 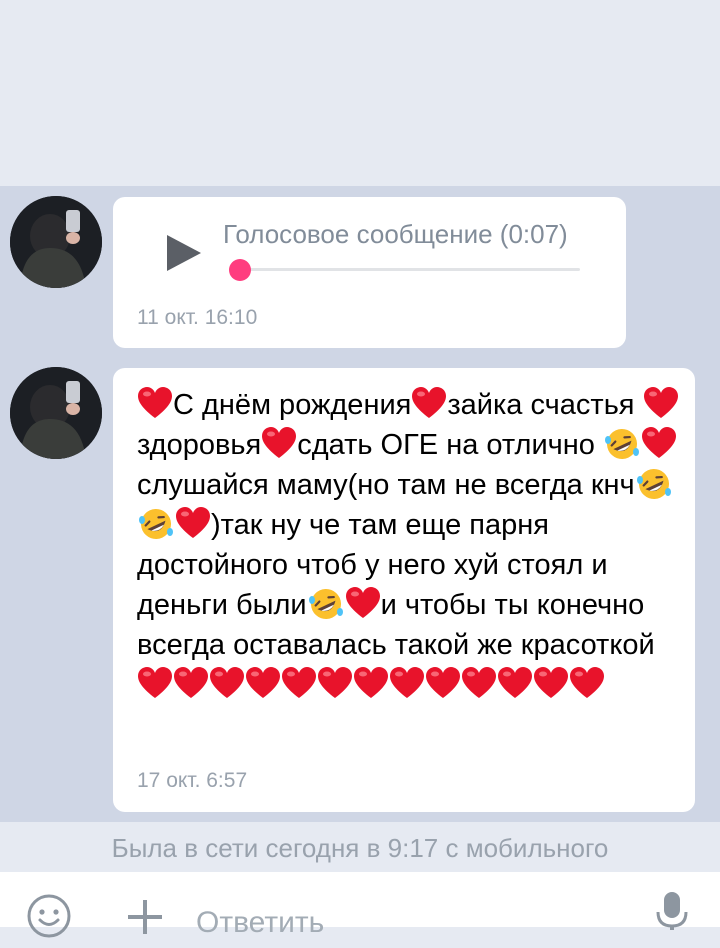 What do you see at coordinates (672, 910) in the screenshot?
I see `mic-icon` at bounding box center [672, 910].